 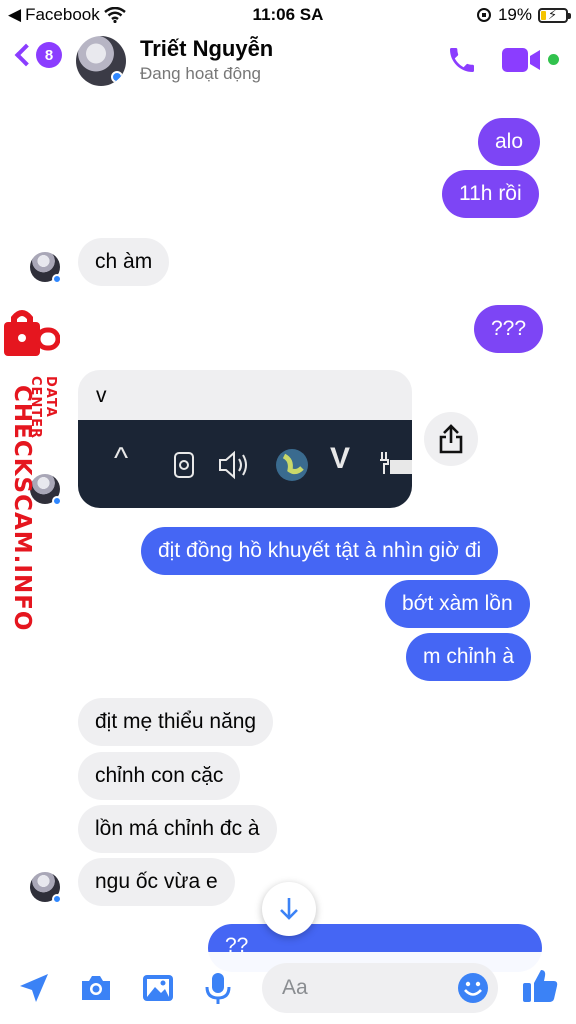 What do you see at coordinates (101, 395) in the screenshot?
I see `attachment-caption: v` at bounding box center [101, 395].